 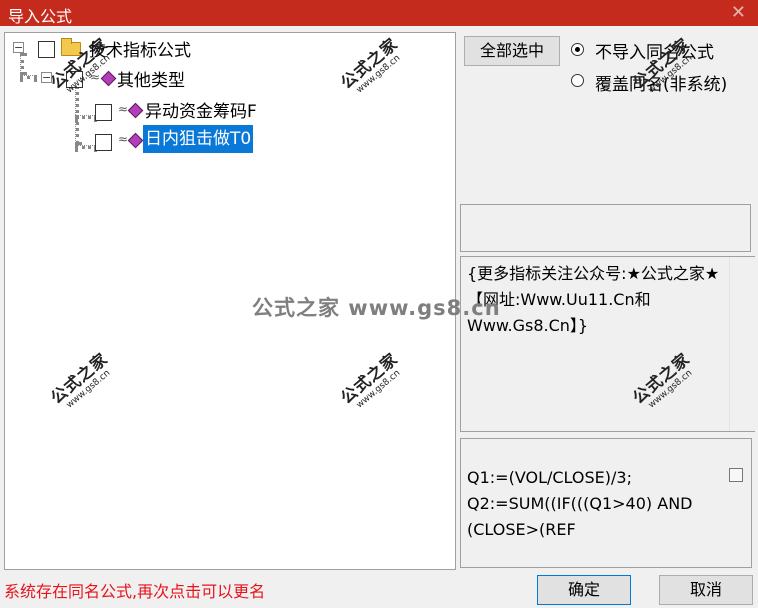 What do you see at coordinates (512, 51) in the screenshot?
I see `select-all-button: 全部选中` at bounding box center [512, 51].